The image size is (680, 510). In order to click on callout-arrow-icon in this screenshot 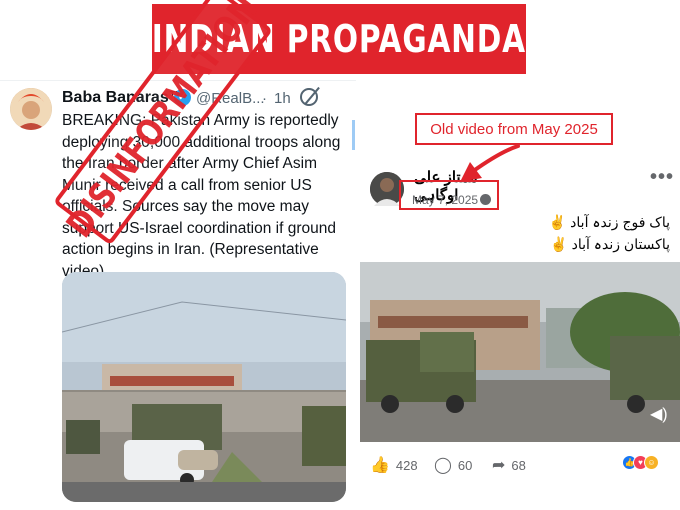, I will do `click(490, 163)`.